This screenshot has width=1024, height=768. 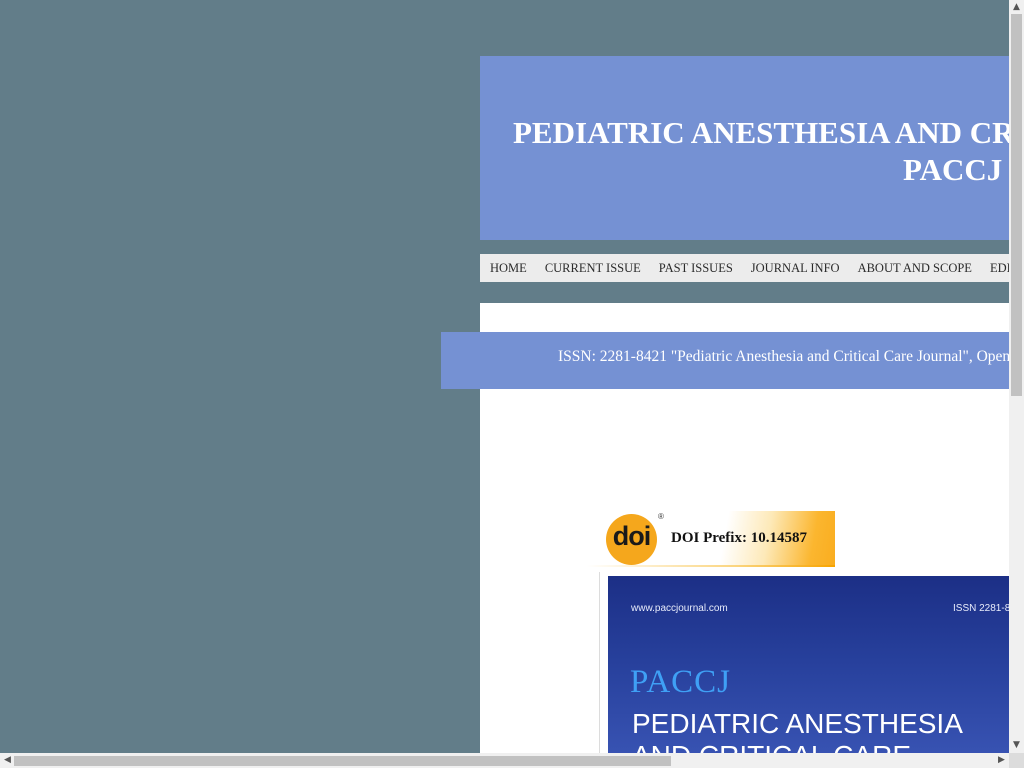 What do you see at coordinates (679, 608) in the screenshot?
I see `cover-url: www.paccjournal.com` at bounding box center [679, 608].